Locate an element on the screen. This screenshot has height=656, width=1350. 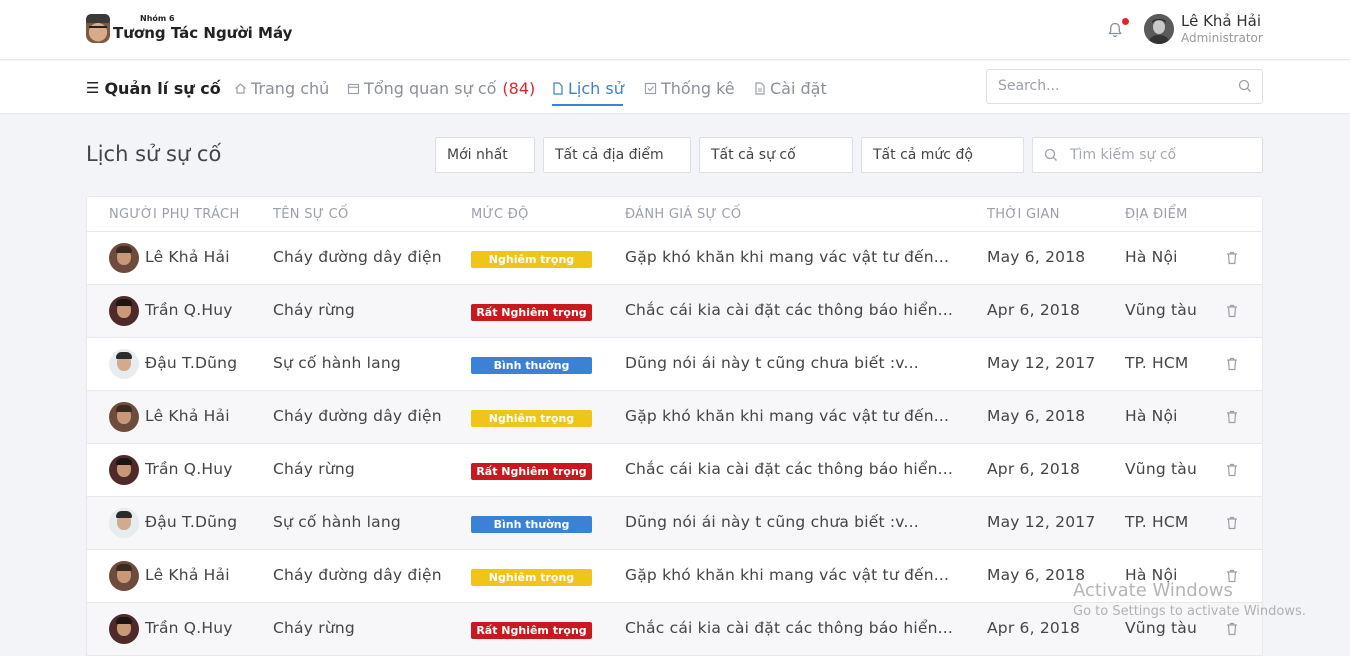
header-time: THỜI GIAN is located at coordinates (1023, 214).